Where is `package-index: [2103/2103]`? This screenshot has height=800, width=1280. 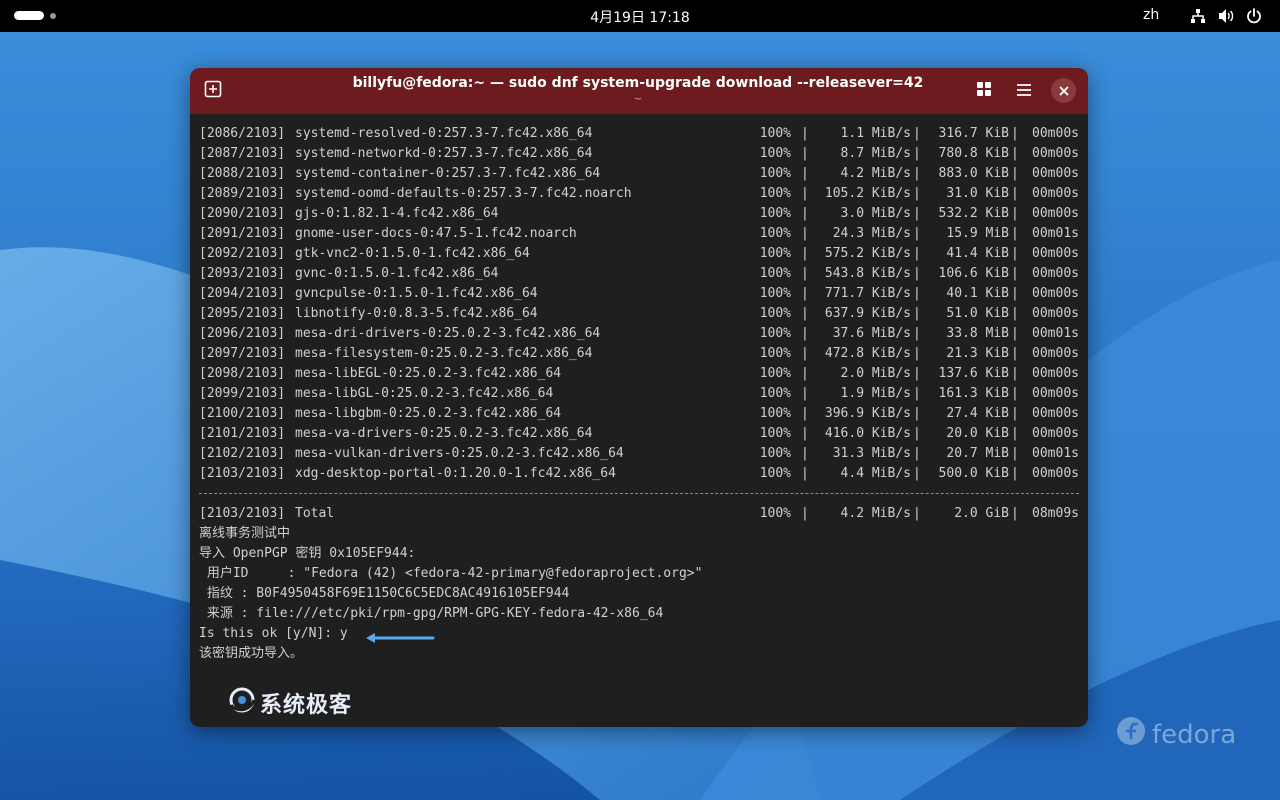 package-index: [2103/2103] is located at coordinates (242, 473).